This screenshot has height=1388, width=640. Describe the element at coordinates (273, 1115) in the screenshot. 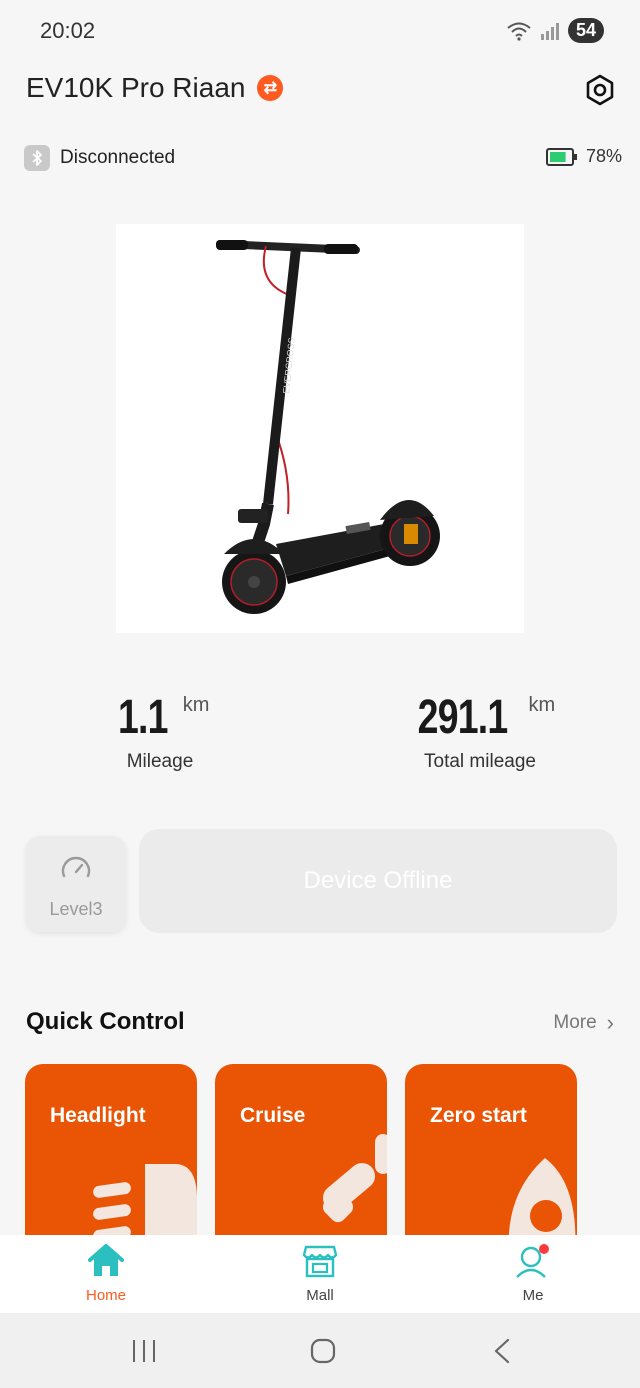

I see `cruise-label: Cruise` at that location.